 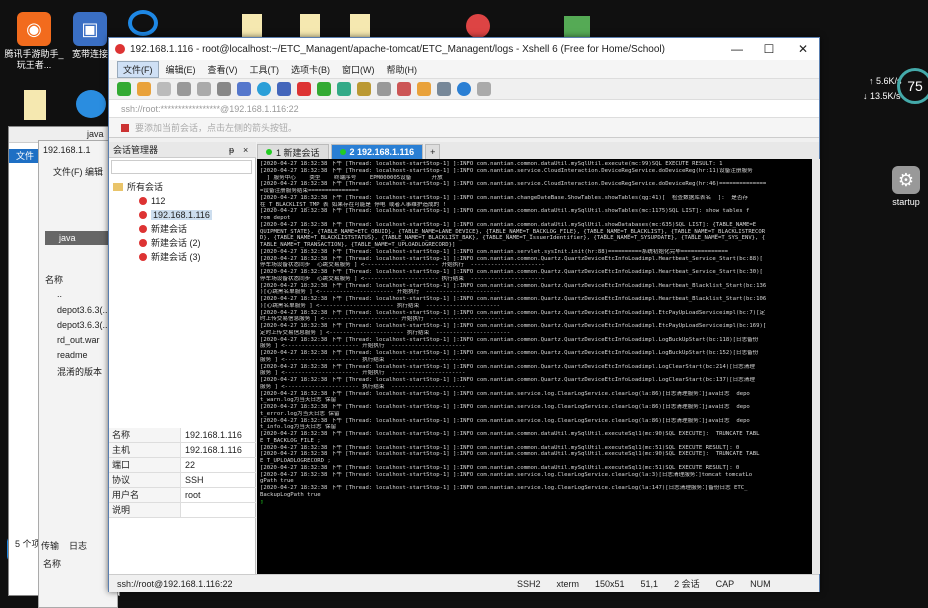 What do you see at coordinates (484, 89) in the screenshot?
I see `chat-icon` at bounding box center [484, 89].